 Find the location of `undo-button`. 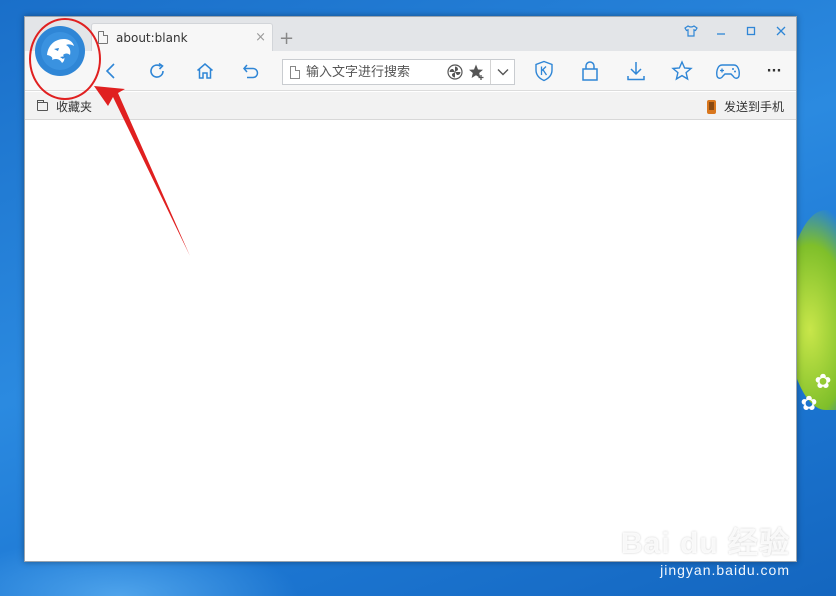

undo-button is located at coordinates (251, 71).